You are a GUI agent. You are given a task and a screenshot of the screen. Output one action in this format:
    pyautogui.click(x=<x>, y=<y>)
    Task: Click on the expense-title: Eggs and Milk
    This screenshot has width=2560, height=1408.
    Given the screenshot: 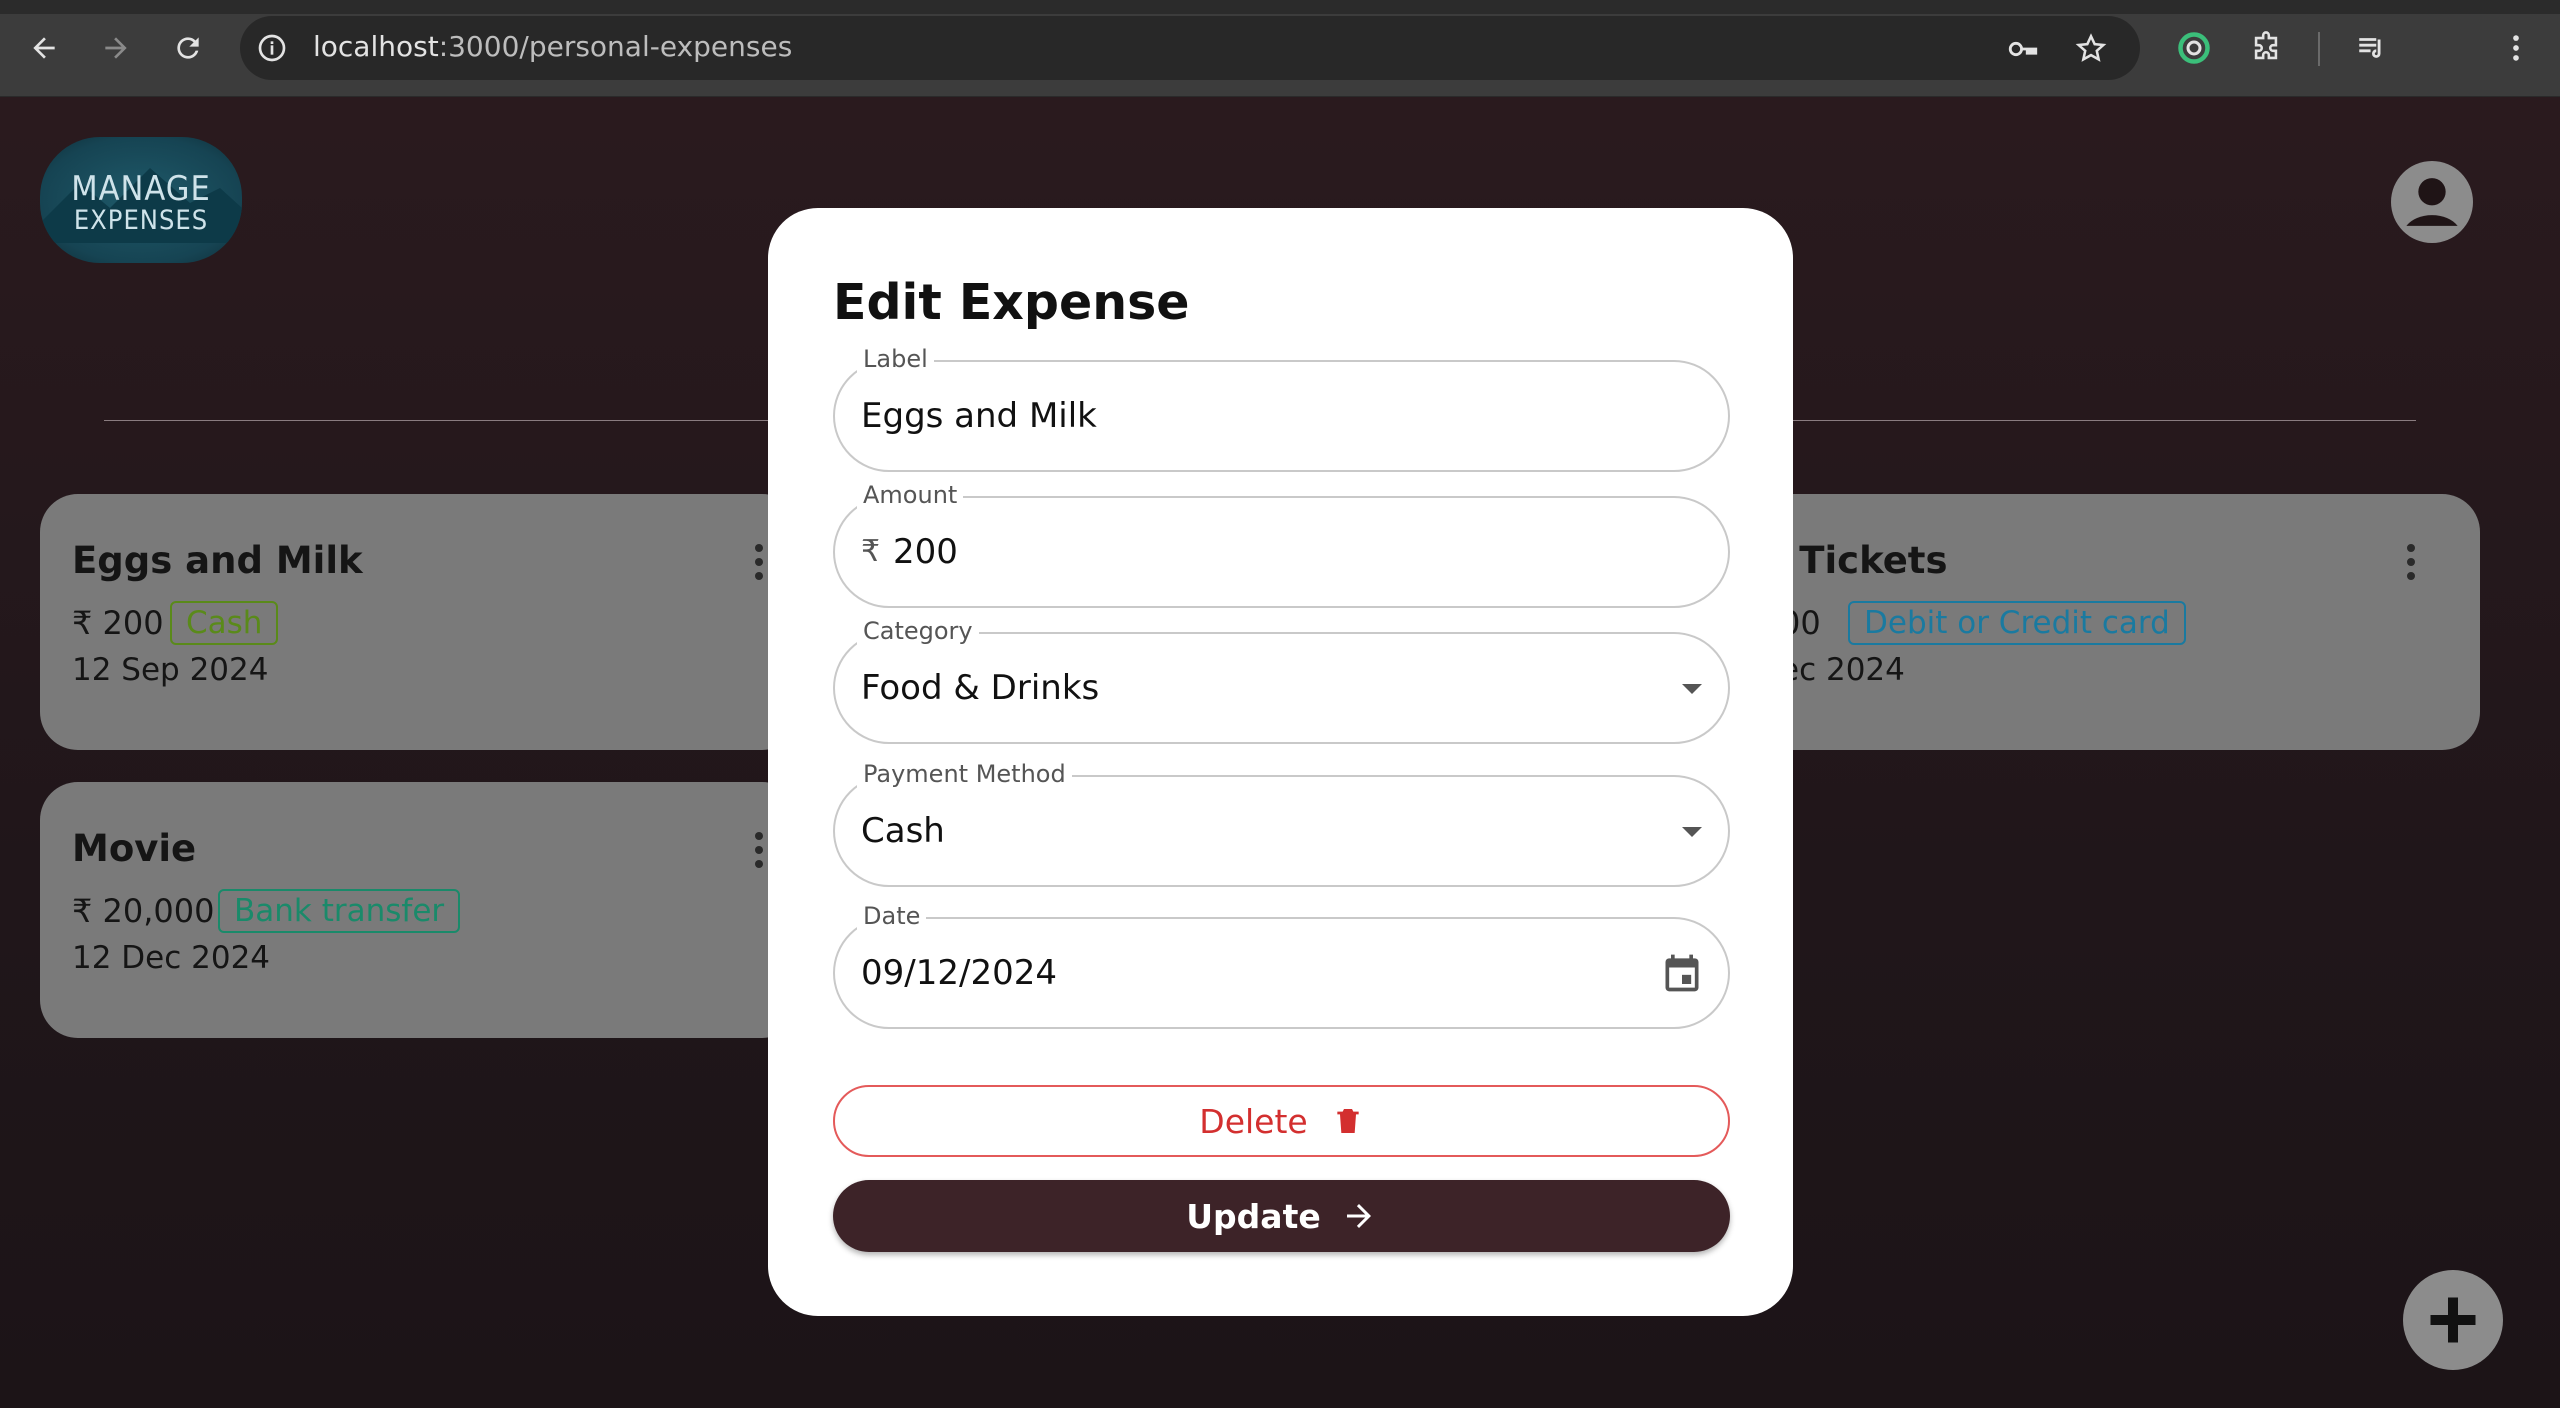 What is the action you would take?
    pyautogui.click(x=217, y=560)
    